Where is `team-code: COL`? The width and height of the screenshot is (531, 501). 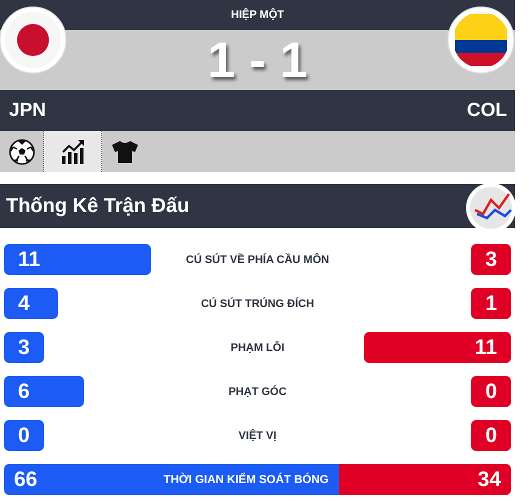 team-code: COL is located at coordinates (486, 111).